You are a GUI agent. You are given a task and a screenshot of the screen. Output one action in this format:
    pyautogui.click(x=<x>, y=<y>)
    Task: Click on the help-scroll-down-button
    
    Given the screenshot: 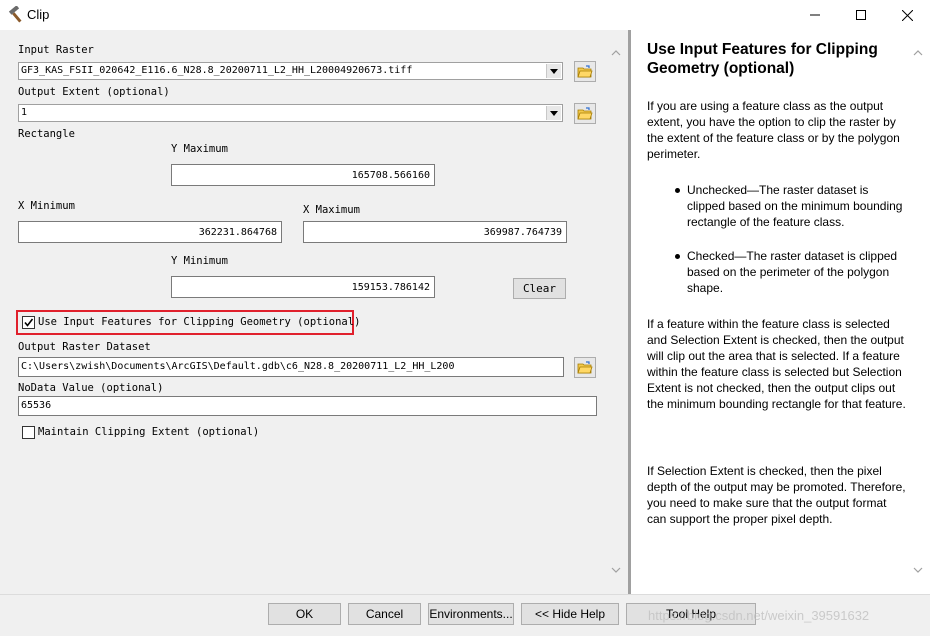 What is the action you would take?
    pyautogui.click(x=918, y=570)
    